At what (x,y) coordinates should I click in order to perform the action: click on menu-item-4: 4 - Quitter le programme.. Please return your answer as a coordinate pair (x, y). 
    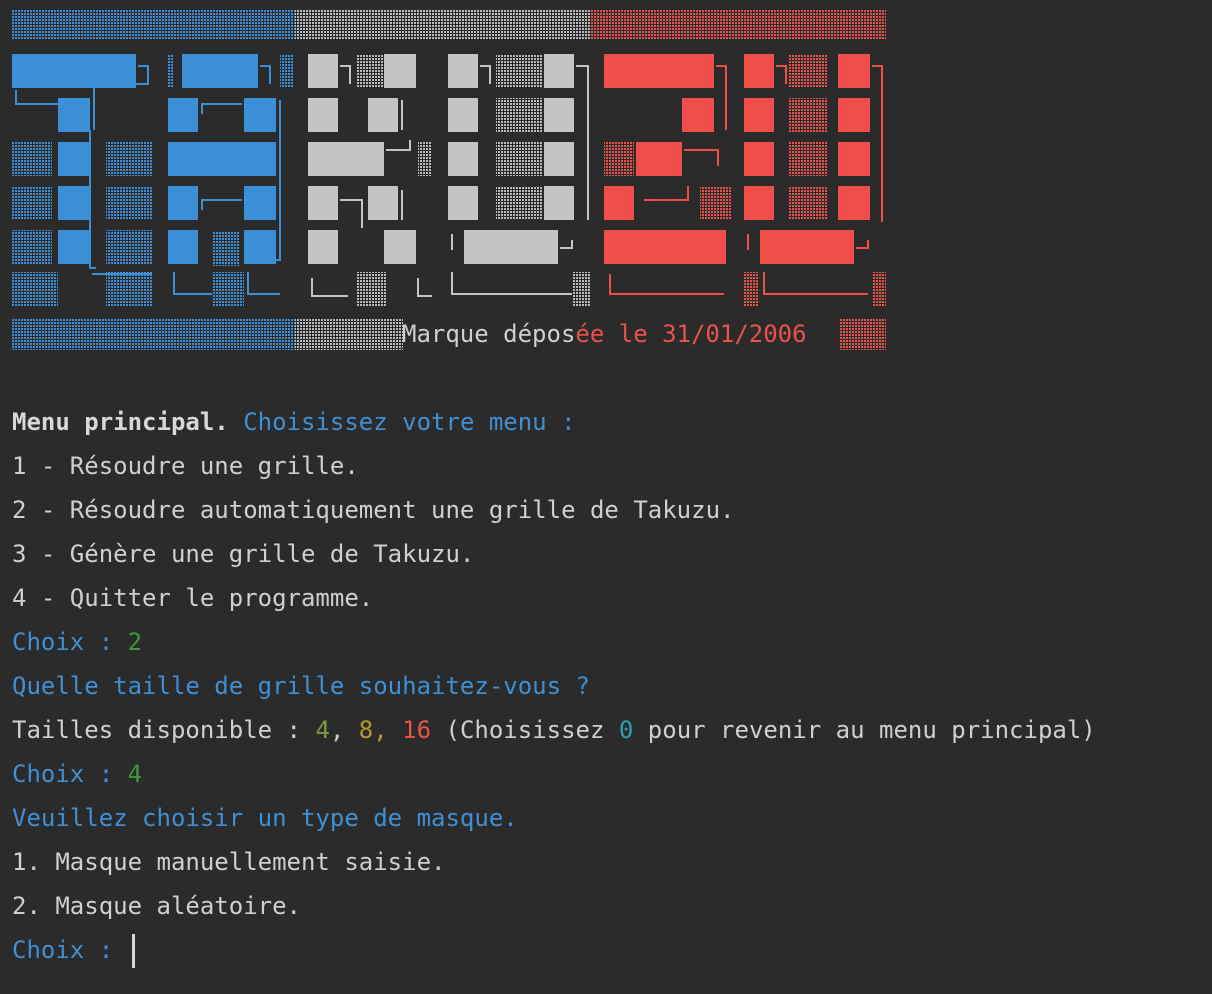
    Looking at the image, I should click on (193, 598).